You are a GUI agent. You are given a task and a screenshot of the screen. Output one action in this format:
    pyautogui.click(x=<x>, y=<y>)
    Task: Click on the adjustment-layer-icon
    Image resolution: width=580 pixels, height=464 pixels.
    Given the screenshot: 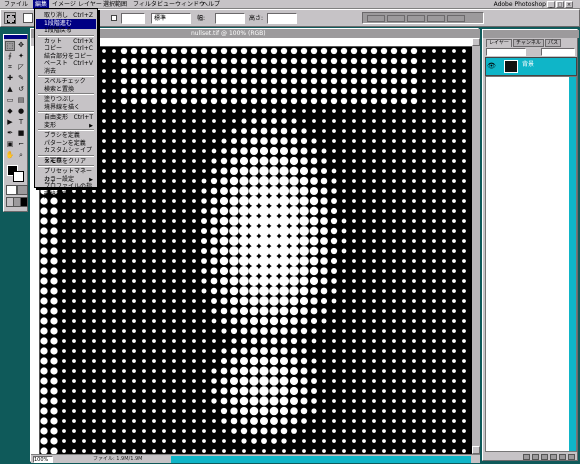 What is the action you would take?
    pyautogui.click(x=553, y=457)
    